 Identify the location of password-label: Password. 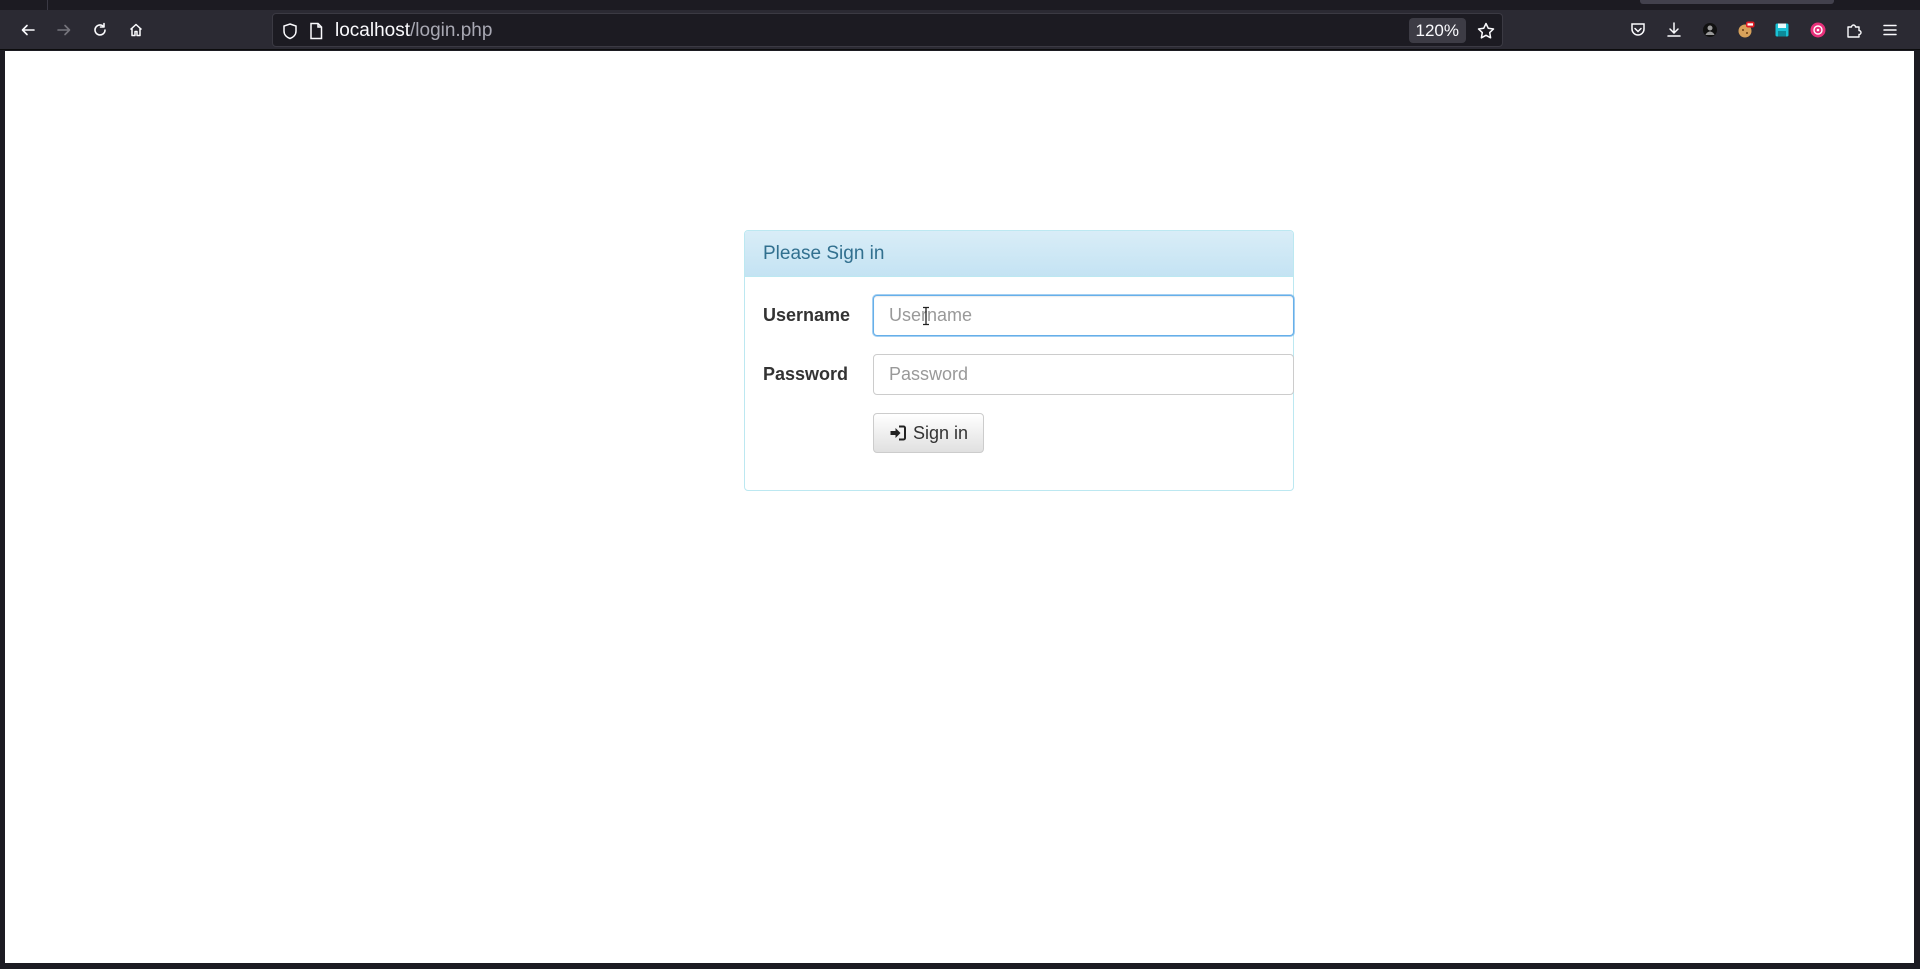
(806, 374).